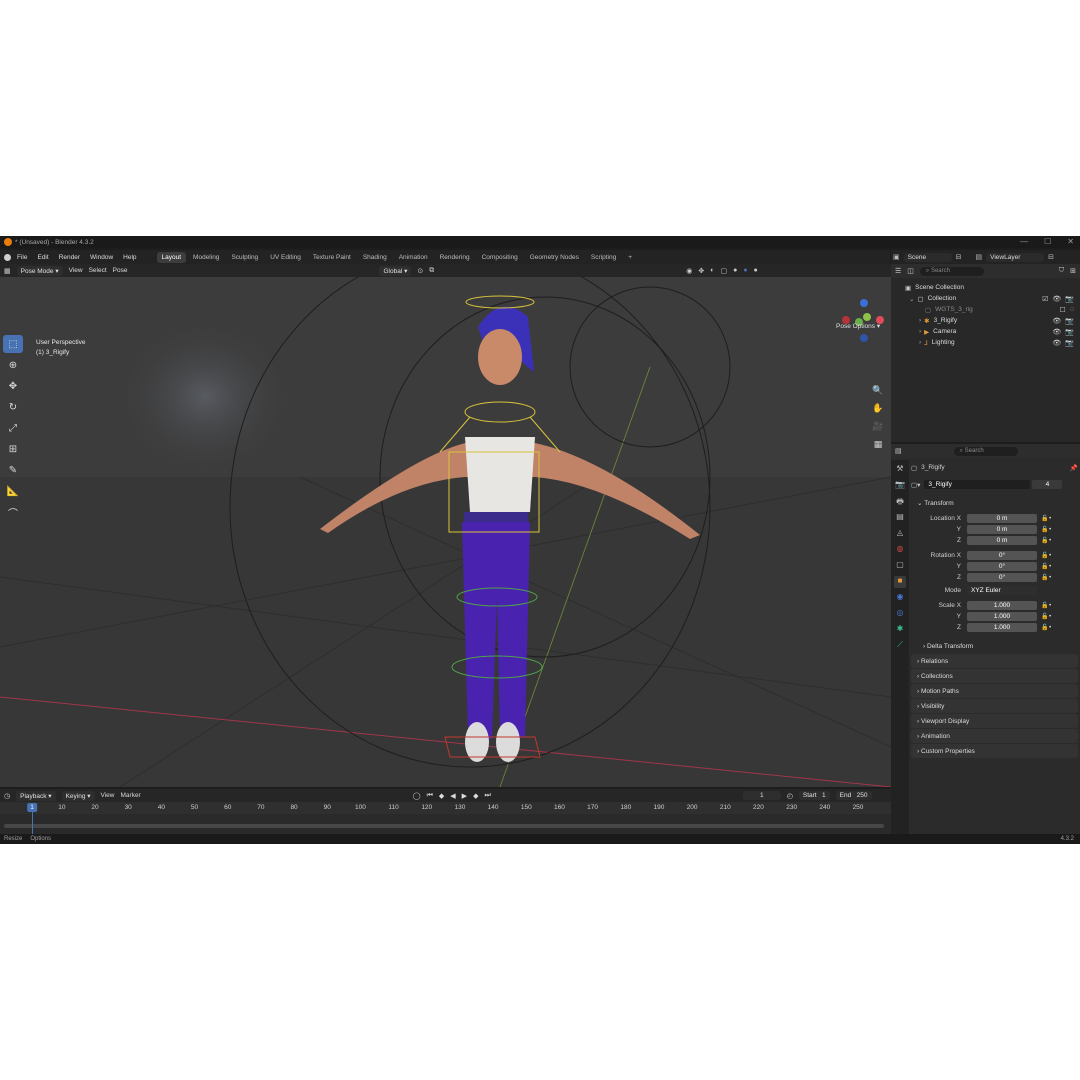 The width and height of the screenshot is (1080, 1080). What do you see at coordinates (900, 550) in the screenshot?
I see `world-tab-icon: ◍` at bounding box center [900, 550].